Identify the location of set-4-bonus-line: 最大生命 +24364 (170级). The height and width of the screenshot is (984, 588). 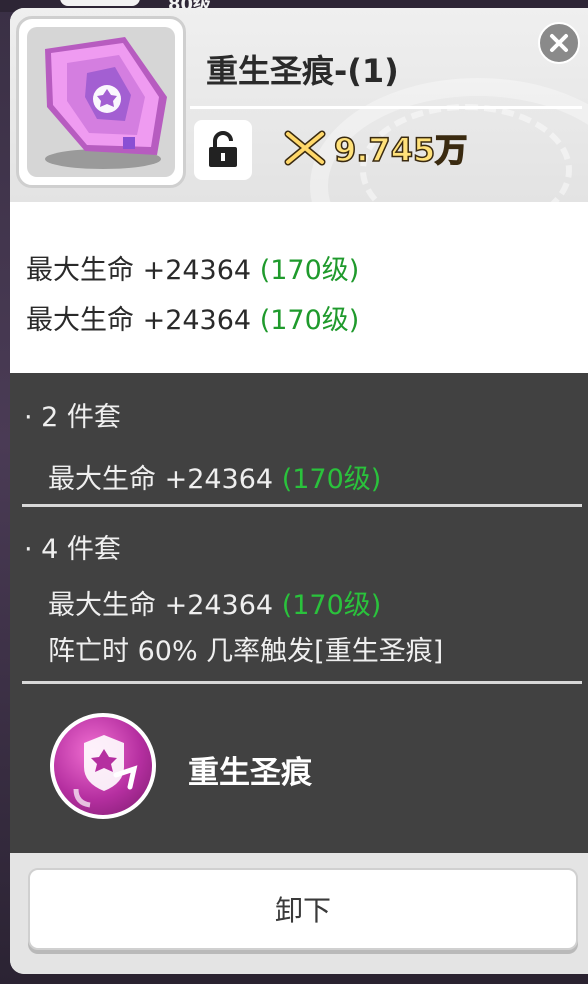
(214, 602).